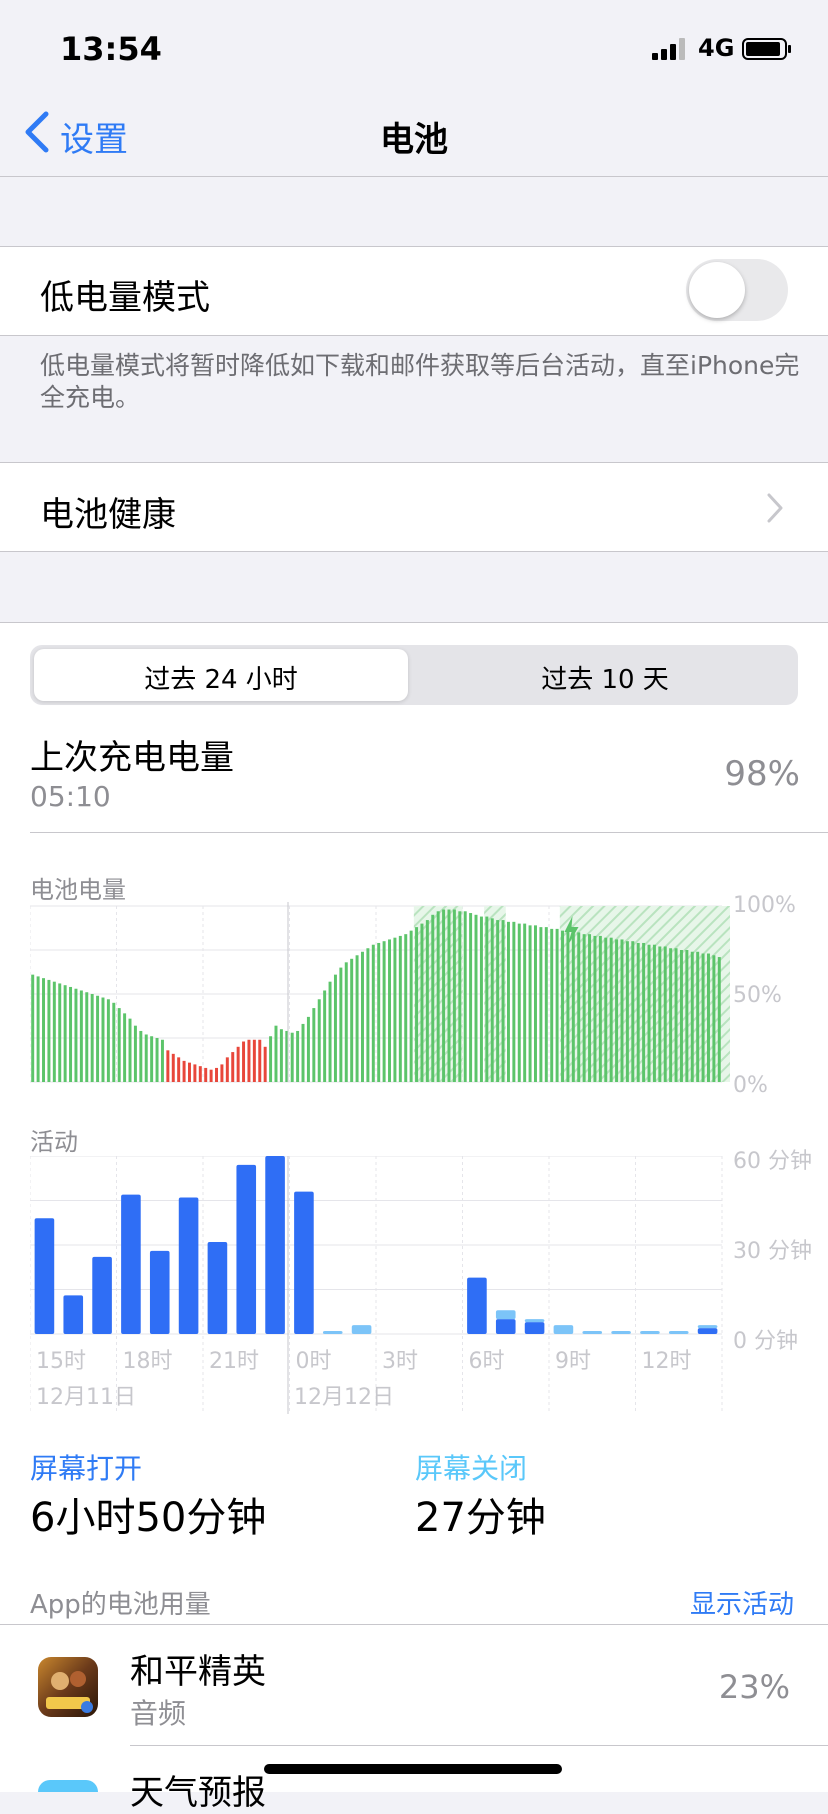 The height and width of the screenshot is (1814, 828). Describe the element at coordinates (487, 1361) in the screenshot. I see `x-tick-label: 6时` at that location.